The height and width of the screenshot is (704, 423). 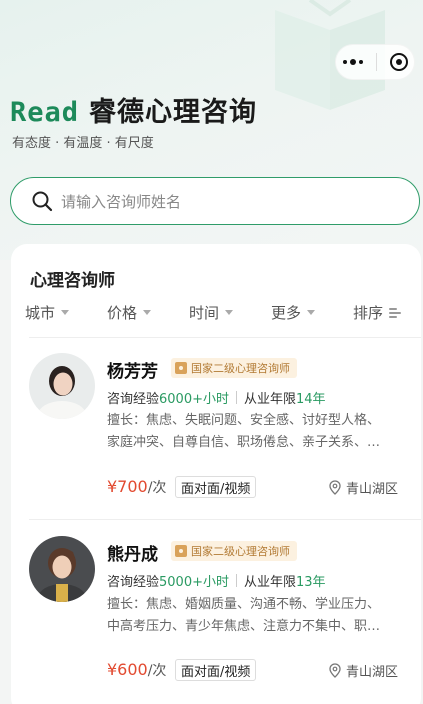 What do you see at coordinates (122, 313) in the screenshot?
I see `filter-price-label: 价格` at bounding box center [122, 313].